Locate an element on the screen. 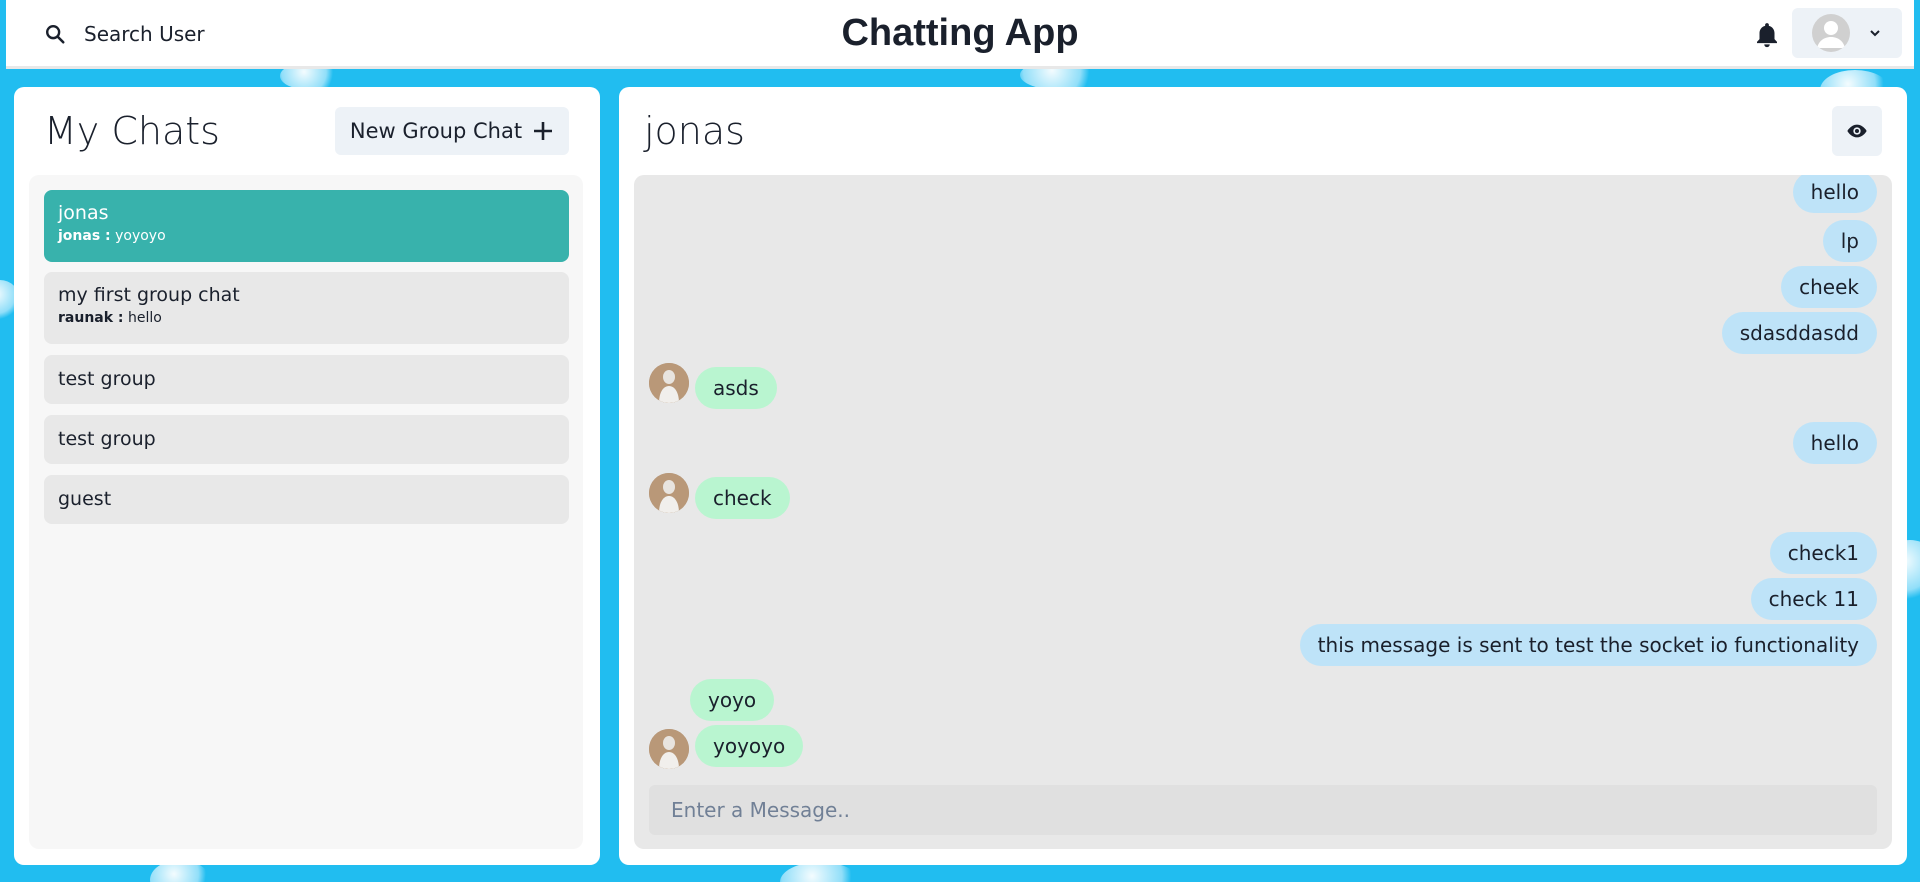 This screenshot has width=1920, height=882. search-user-label: Search User is located at coordinates (144, 34).